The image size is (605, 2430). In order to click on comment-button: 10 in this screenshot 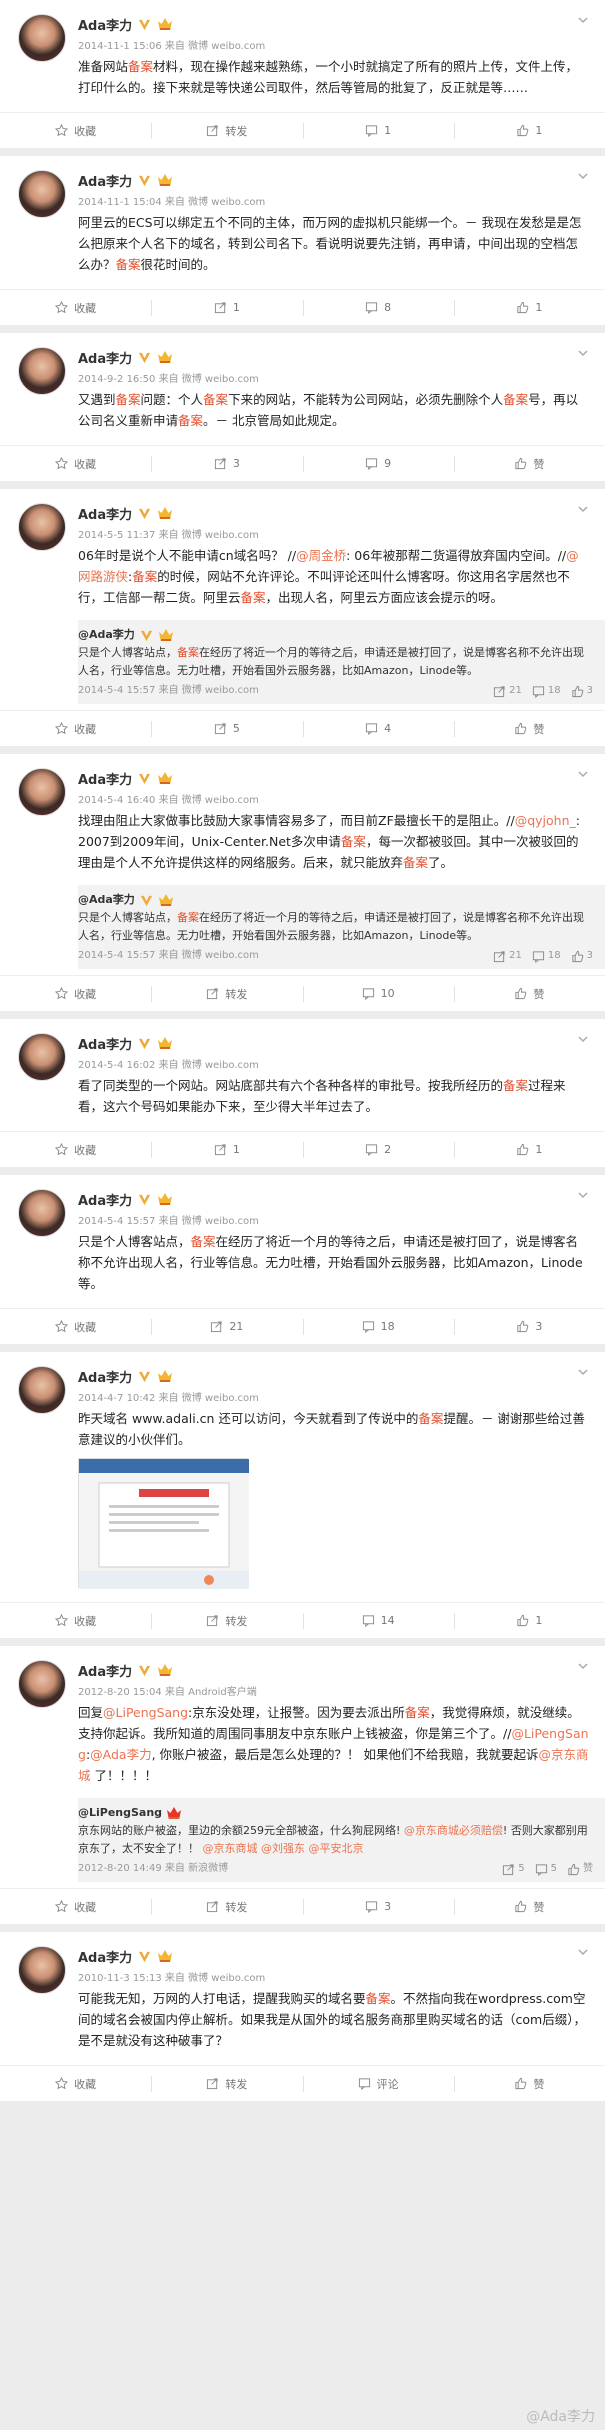, I will do `click(378, 993)`.